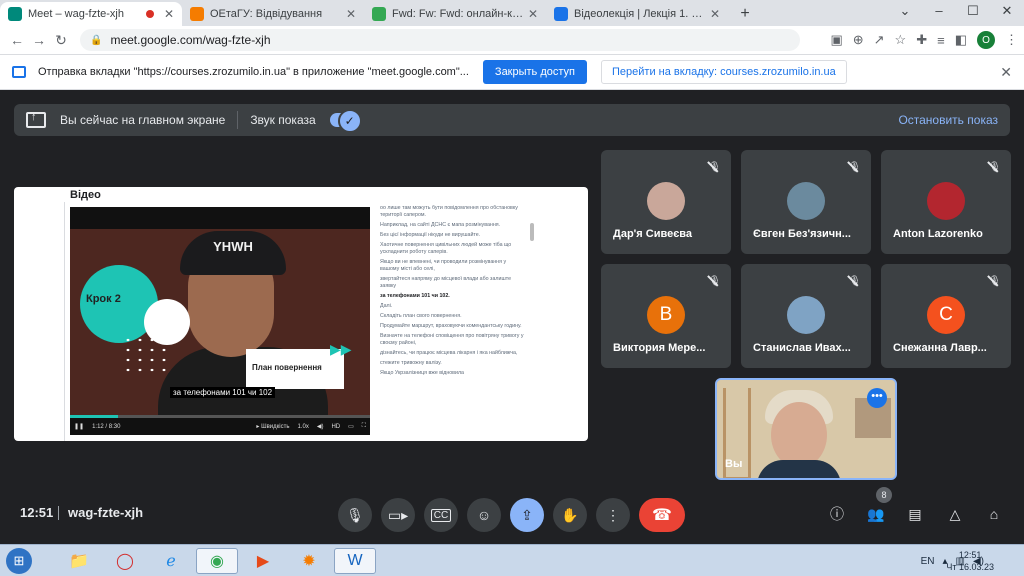  Describe the element at coordinates (103, 299) in the screenshot. I see `step-label: Крок 2` at that location.